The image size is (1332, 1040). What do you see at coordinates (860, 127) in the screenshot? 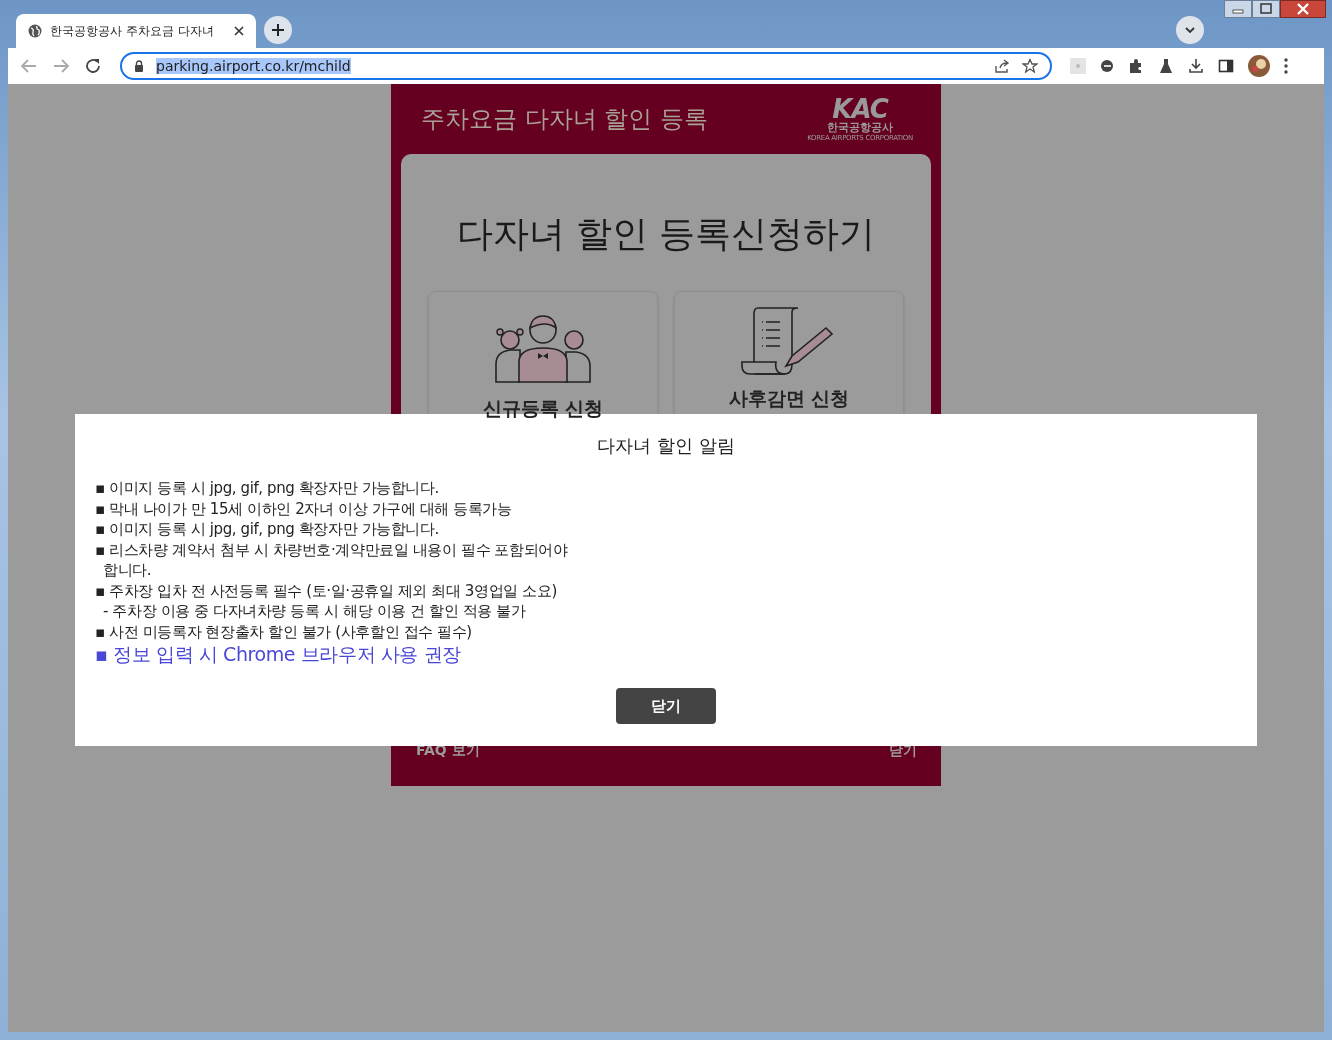
I see `logo-name: 한국공항공사` at bounding box center [860, 127].